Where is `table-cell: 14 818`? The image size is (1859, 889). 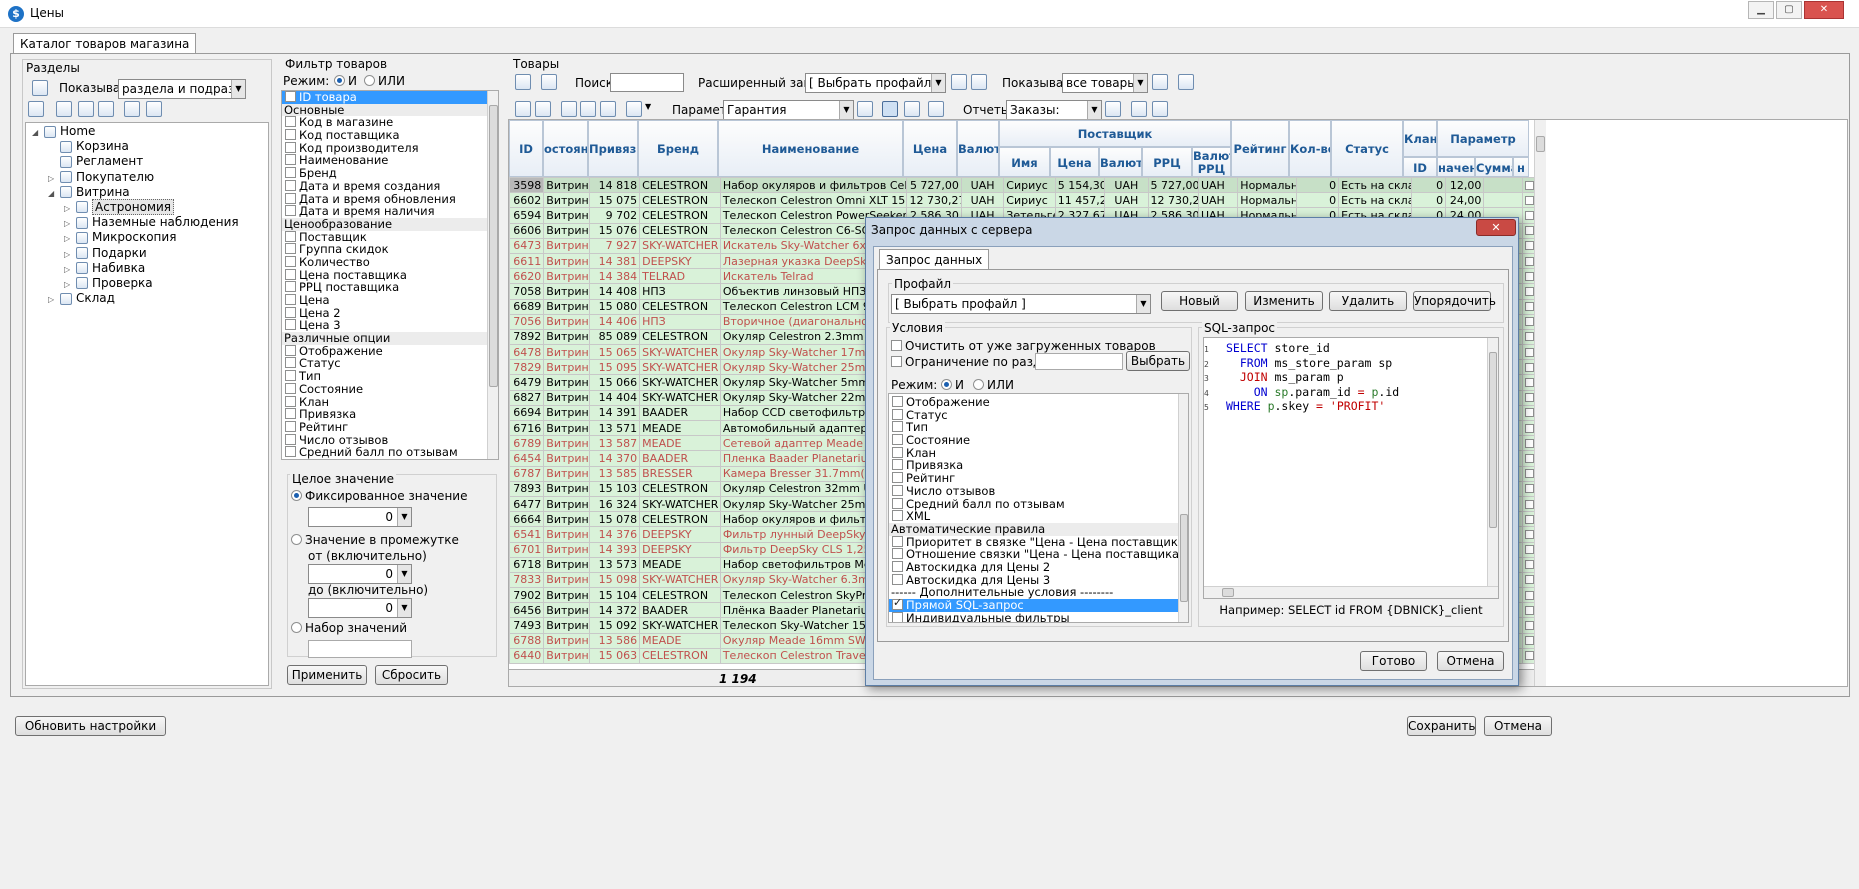 table-cell: 14 818 is located at coordinates (614, 185).